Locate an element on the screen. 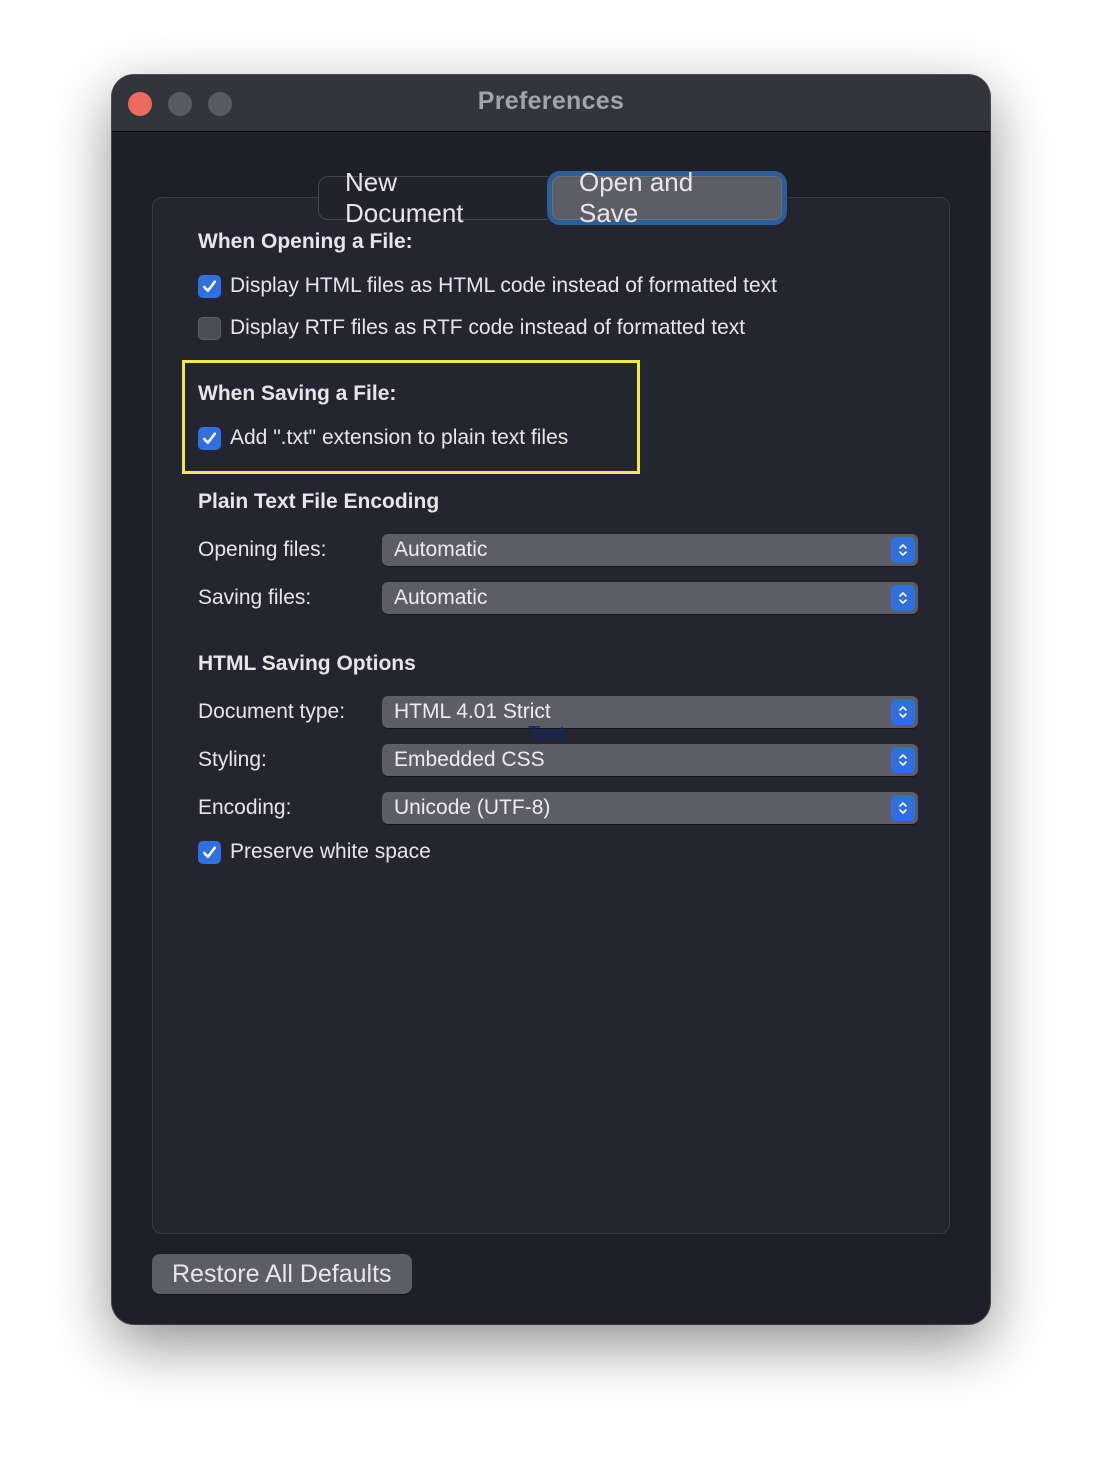 This screenshot has height=1472, width=1102. select-value: Embedded CSS is located at coordinates (469, 759).